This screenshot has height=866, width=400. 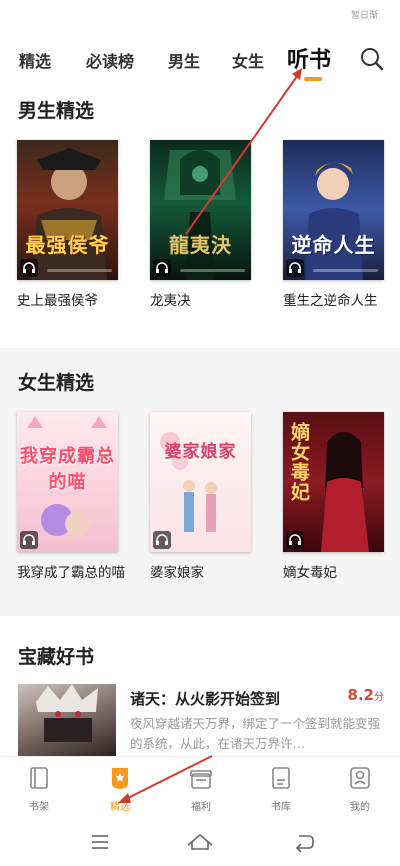 What do you see at coordinates (205, 699) in the screenshot?
I see `featured-title: 诸天：从火影开始签到` at bounding box center [205, 699].